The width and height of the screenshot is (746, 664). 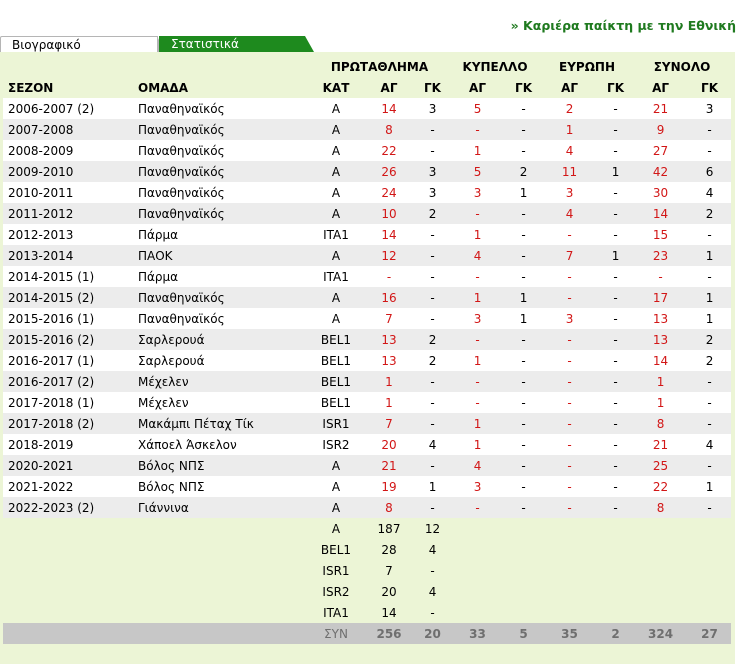 What do you see at coordinates (389, 318) in the screenshot?
I see `league-apps-cell: 7` at bounding box center [389, 318].